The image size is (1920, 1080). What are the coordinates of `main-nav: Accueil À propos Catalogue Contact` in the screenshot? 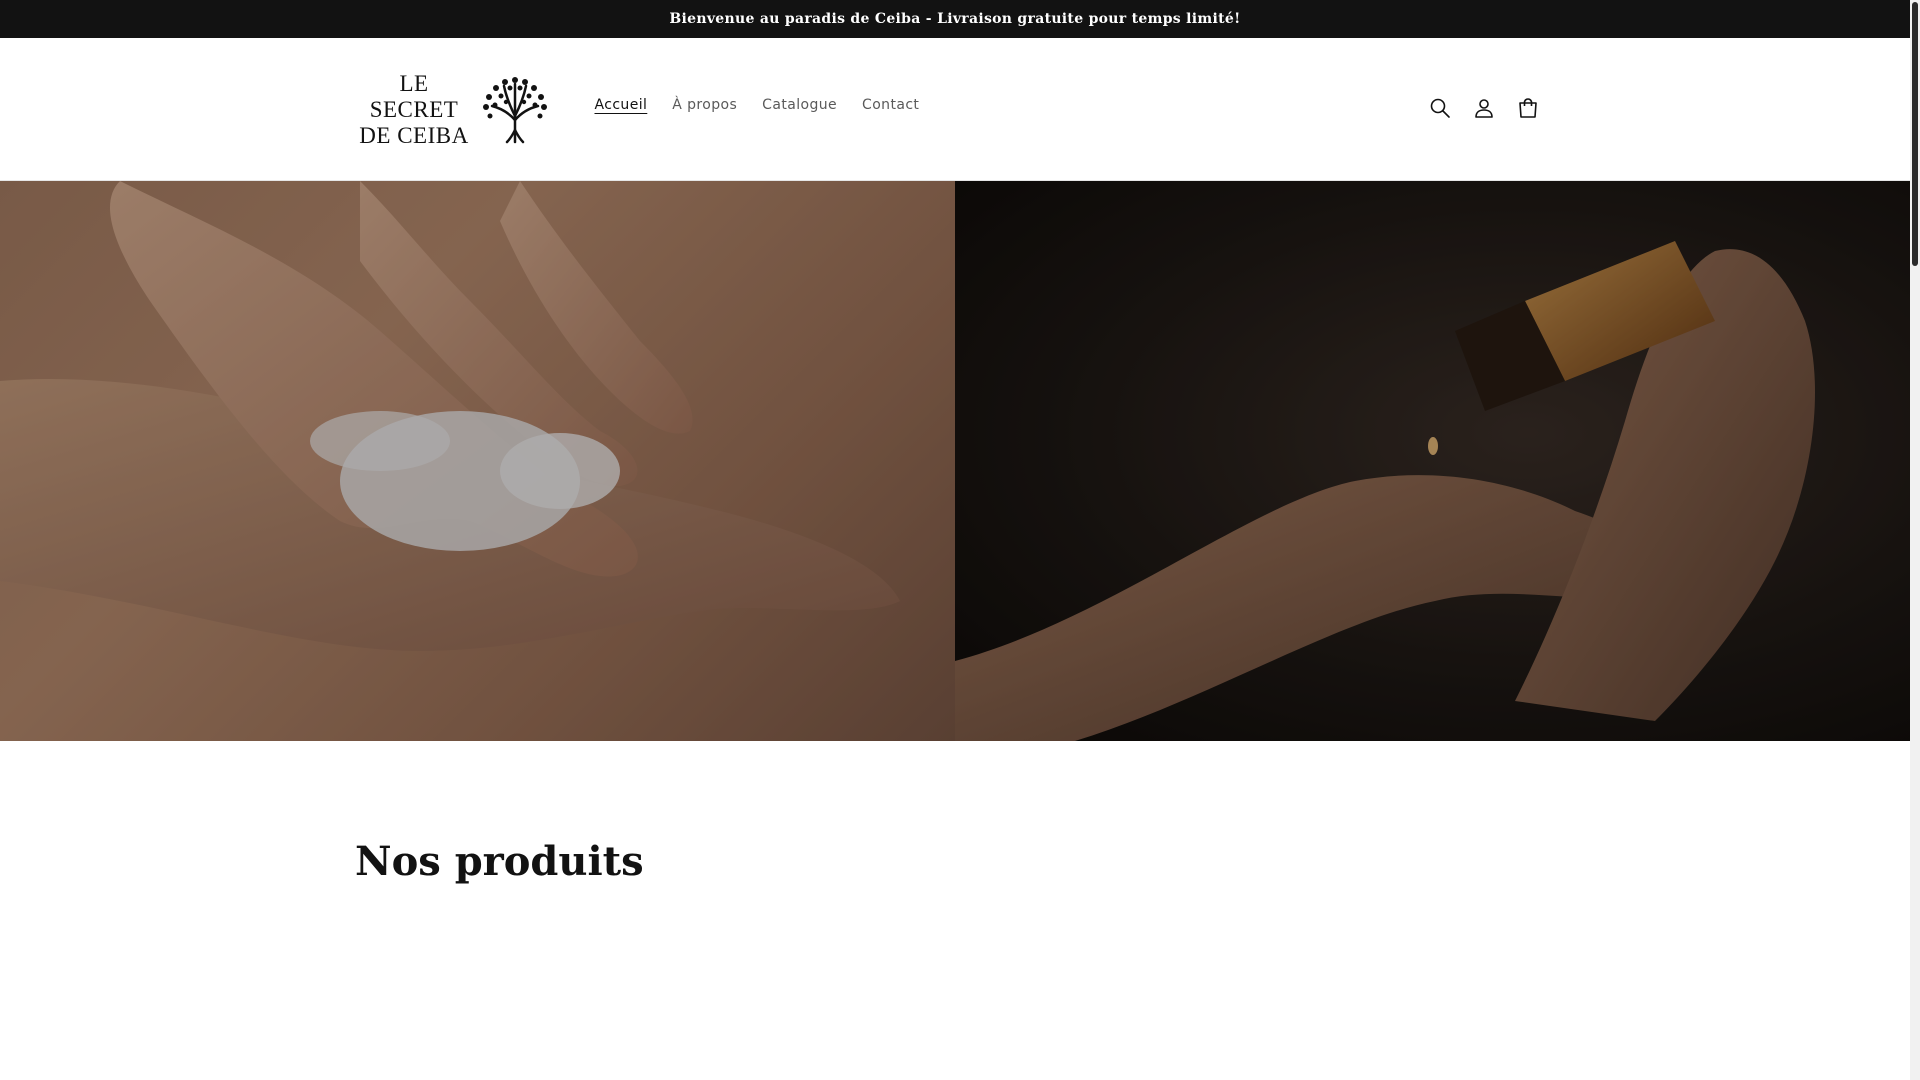 It's located at (757, 105).